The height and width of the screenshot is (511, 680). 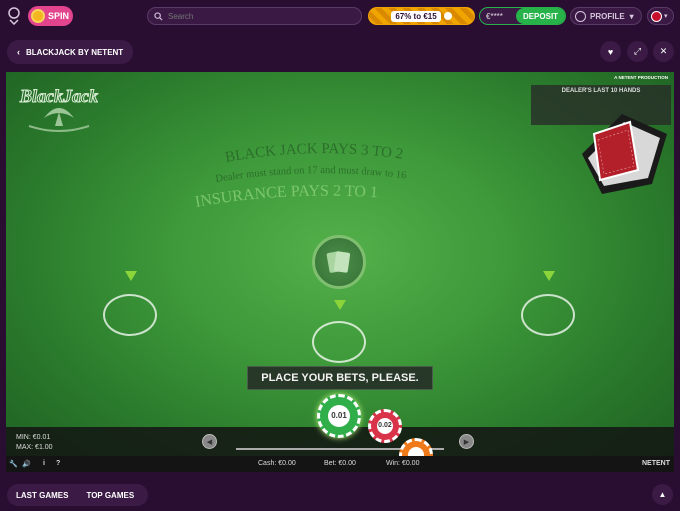 What do you see at coordinates (540, 16) in the screenshot?
I see `deposit-button: DEPOSIT` at bounding box center [540, 16].